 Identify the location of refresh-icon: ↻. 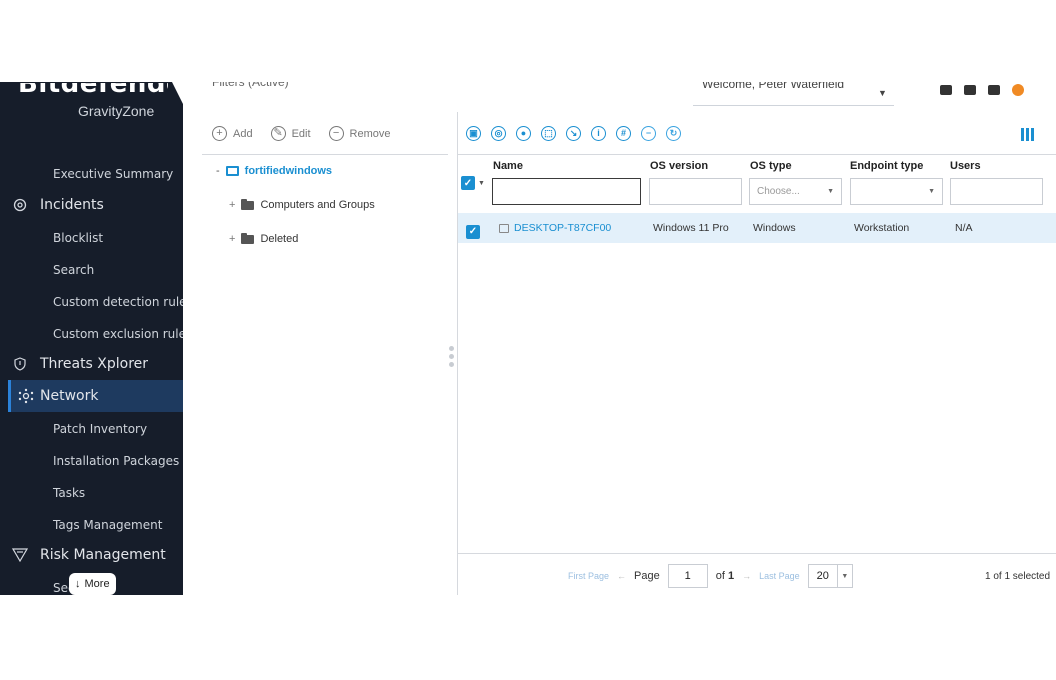
(673, 133).